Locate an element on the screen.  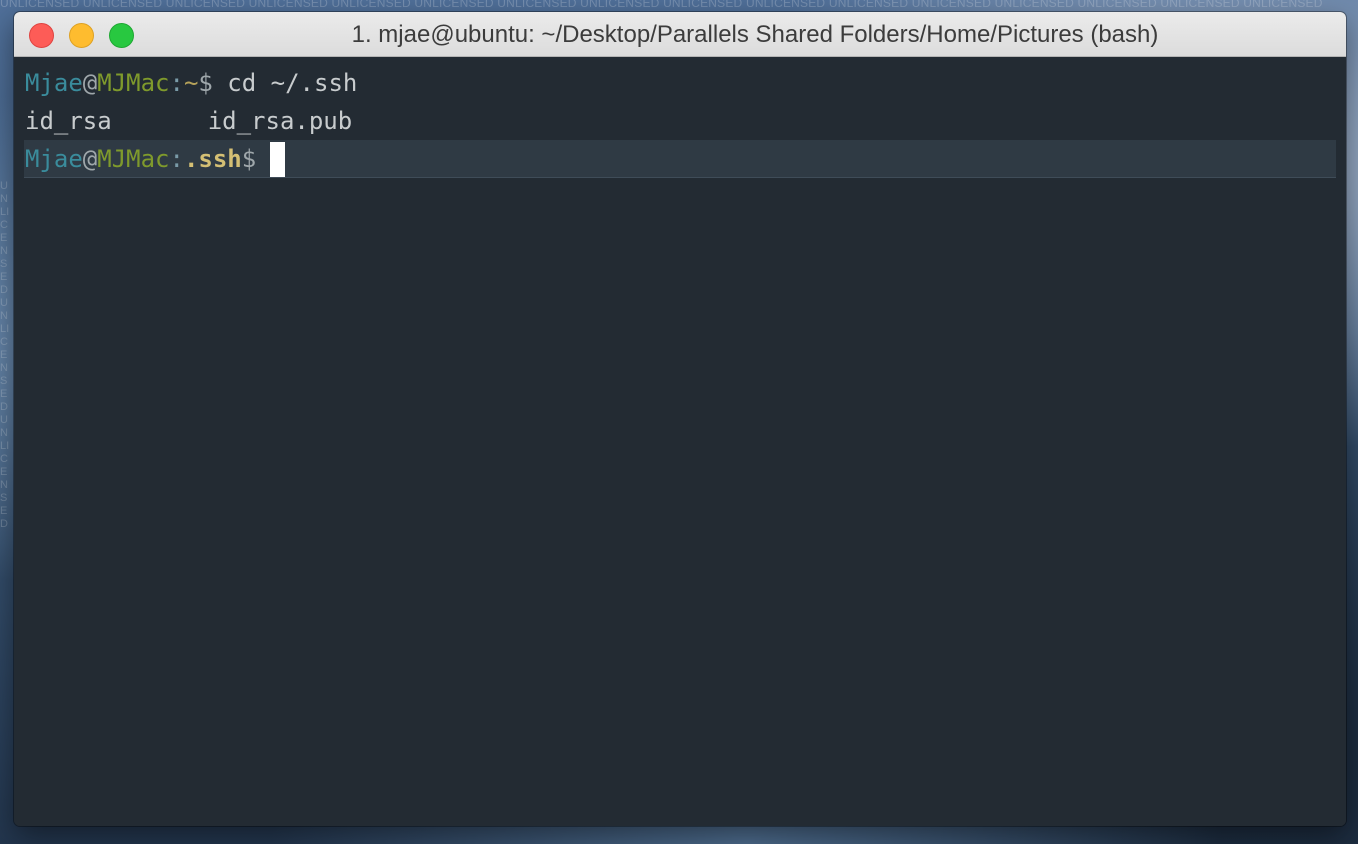
active-prompt-line: Mjae@MJMac:.ssh$ is located at coordinates (680, 159).